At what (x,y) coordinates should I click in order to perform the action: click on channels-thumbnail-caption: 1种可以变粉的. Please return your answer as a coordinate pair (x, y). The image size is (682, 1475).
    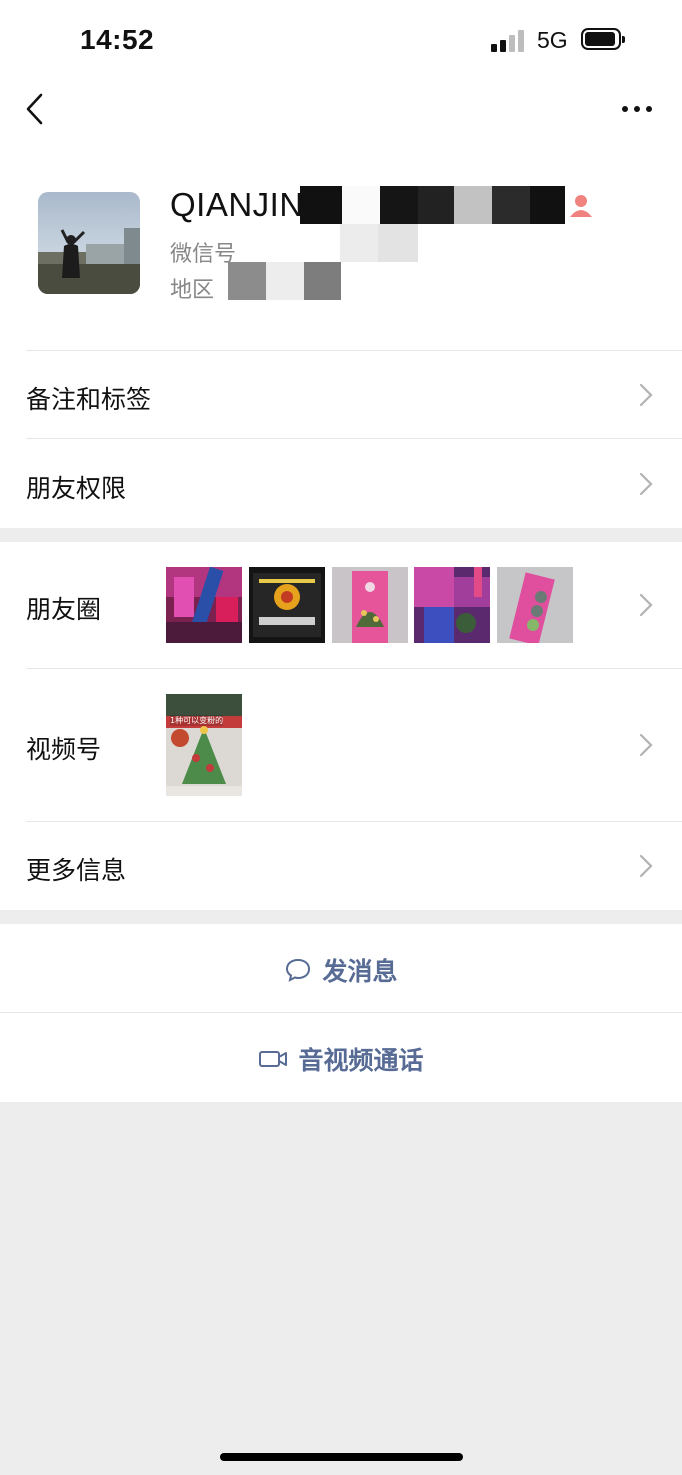
    Looking at the image, I should click on (197, 720).